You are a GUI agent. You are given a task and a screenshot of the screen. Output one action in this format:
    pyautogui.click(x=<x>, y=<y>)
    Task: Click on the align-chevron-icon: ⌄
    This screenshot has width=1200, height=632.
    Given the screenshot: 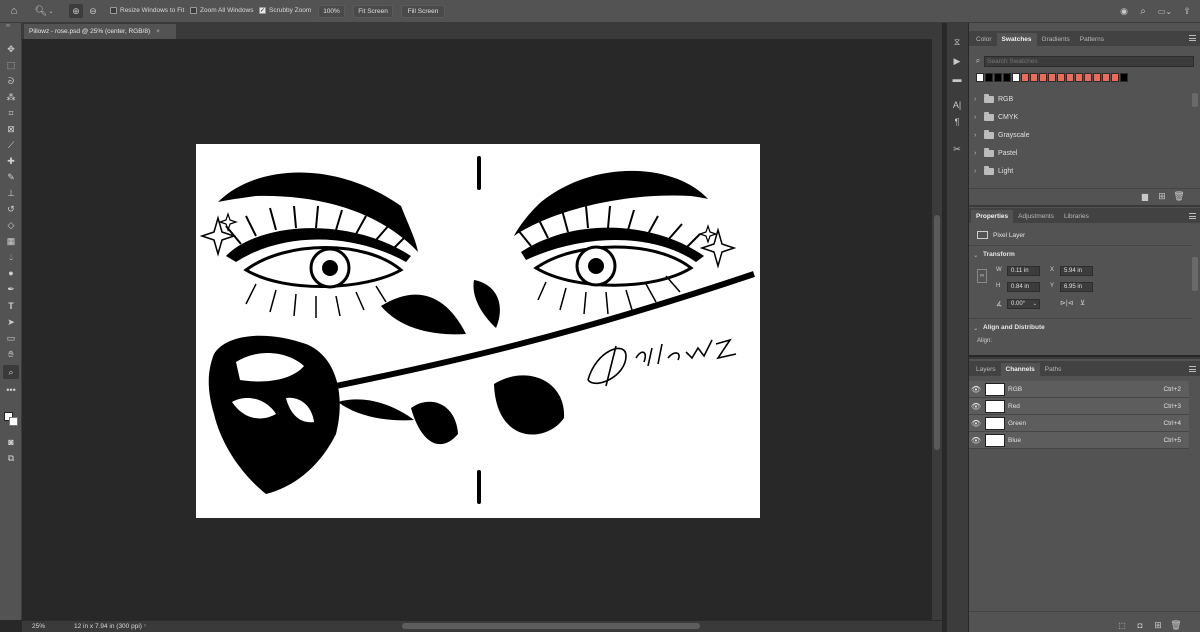 What is the action you would take?
    pyautogui.click(x=975, y=328)
    